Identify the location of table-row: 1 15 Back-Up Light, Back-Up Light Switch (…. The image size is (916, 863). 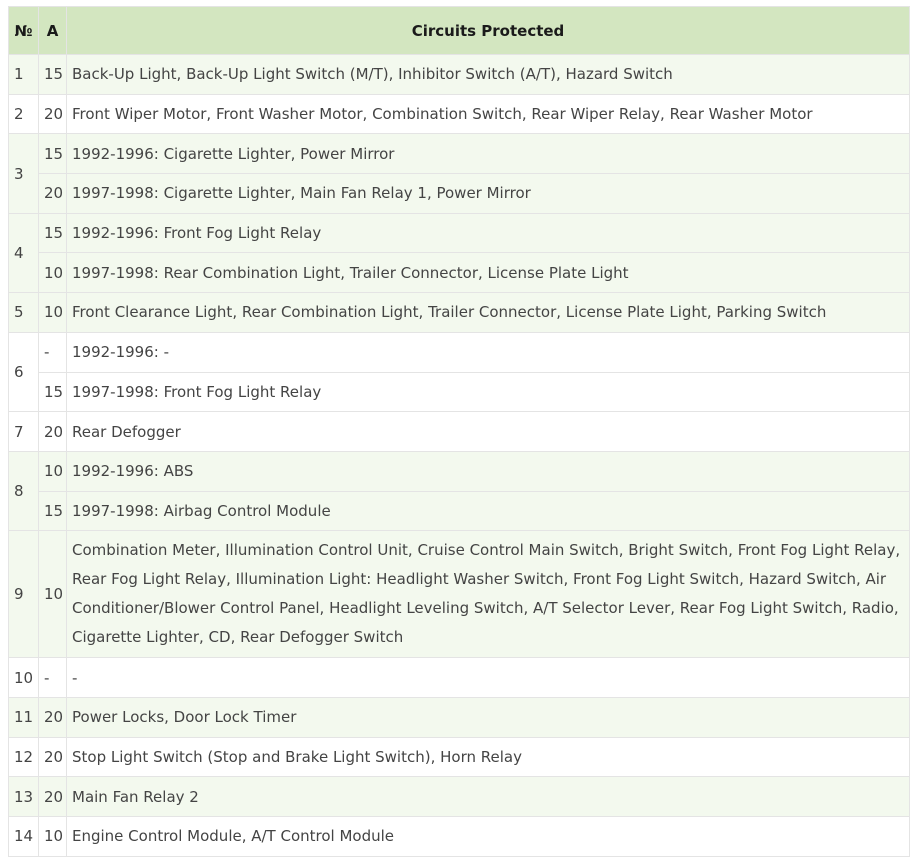
(459, 74).